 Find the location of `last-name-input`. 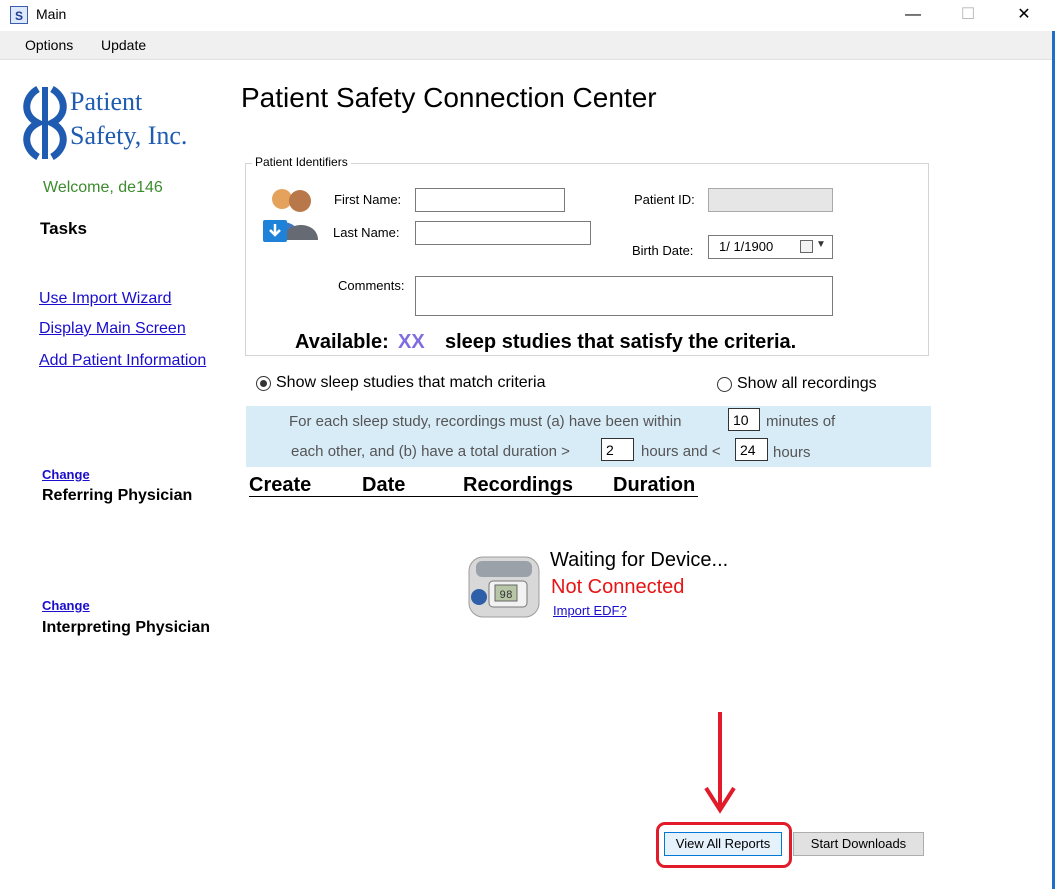

last-name-input is located at coordinates (503, 233).